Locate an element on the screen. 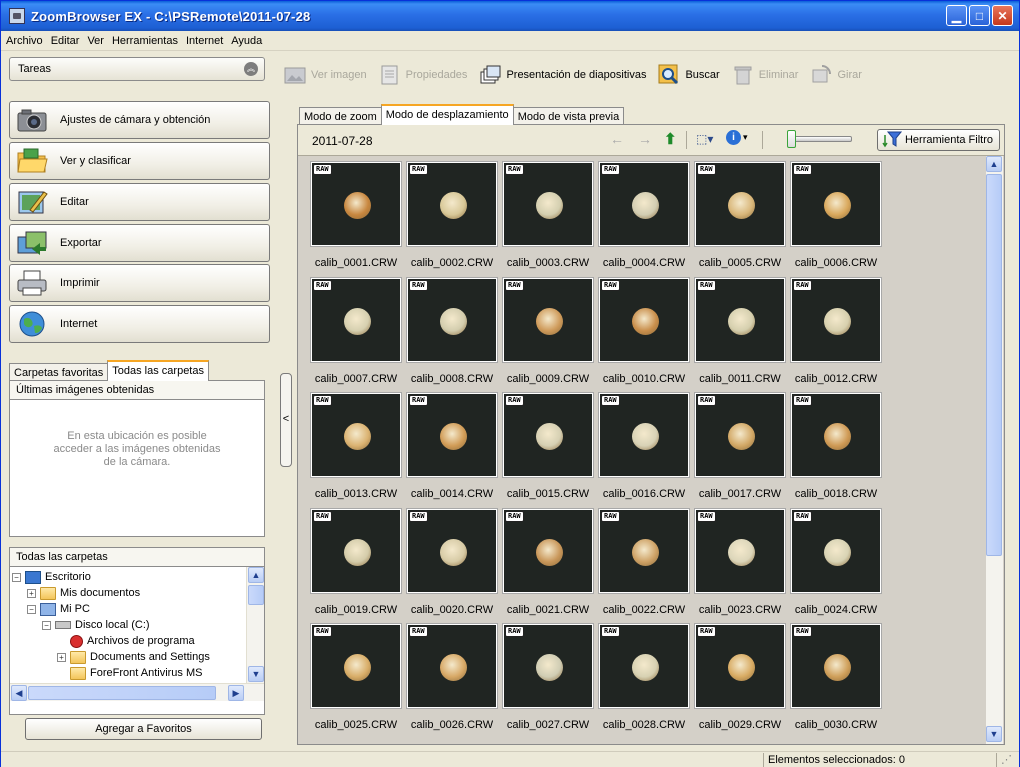 This screenshot has height=767, width=1020. tree-item-disco-local: − Disco local (C:) is located at coordinates (96, 625).